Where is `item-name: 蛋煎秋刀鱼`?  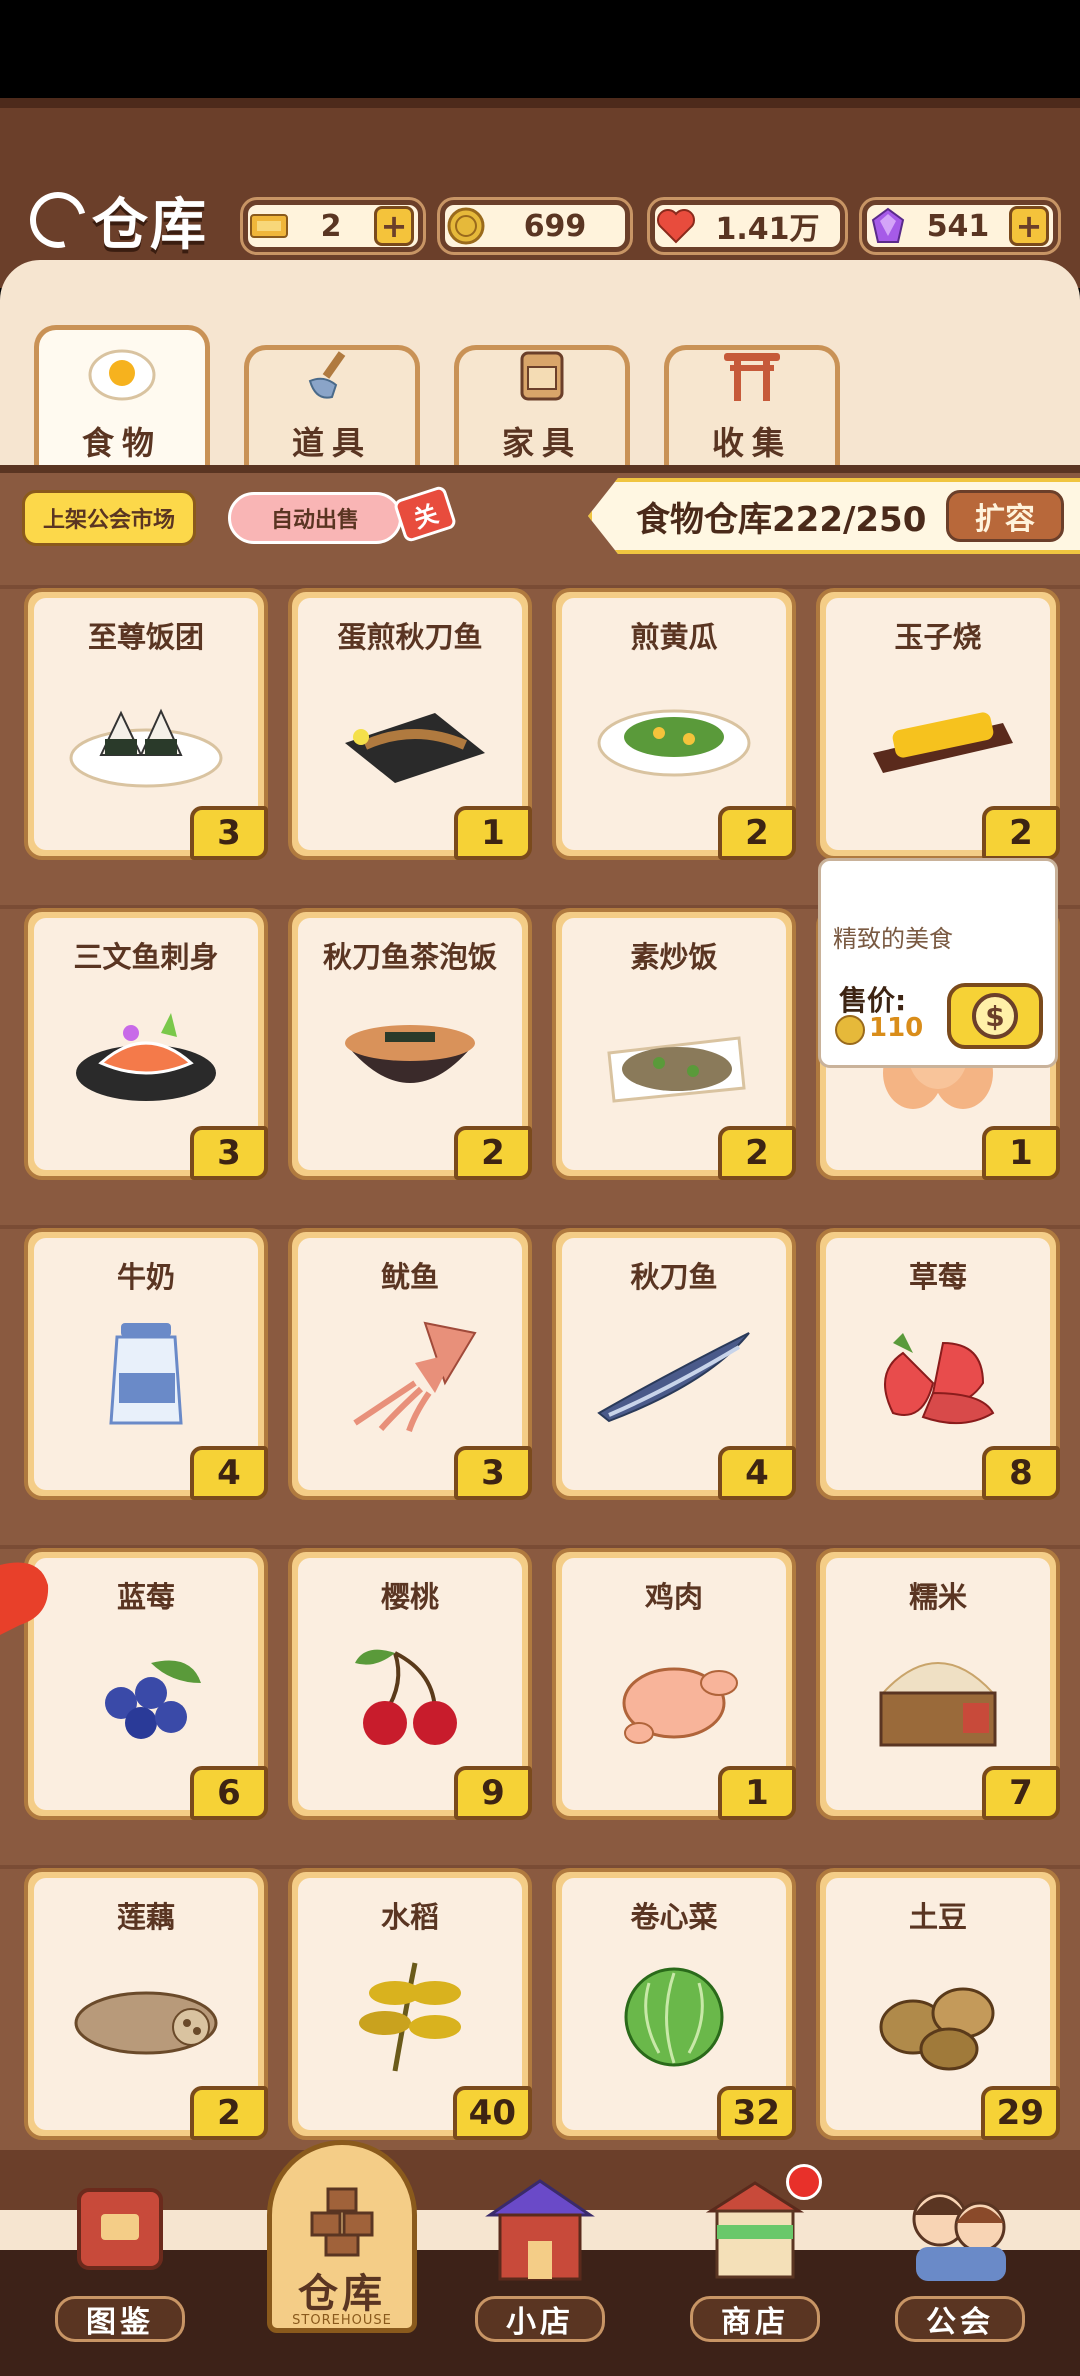
item-name: 蛋煎秋刀鱼 is located at coordinates (410, 637).